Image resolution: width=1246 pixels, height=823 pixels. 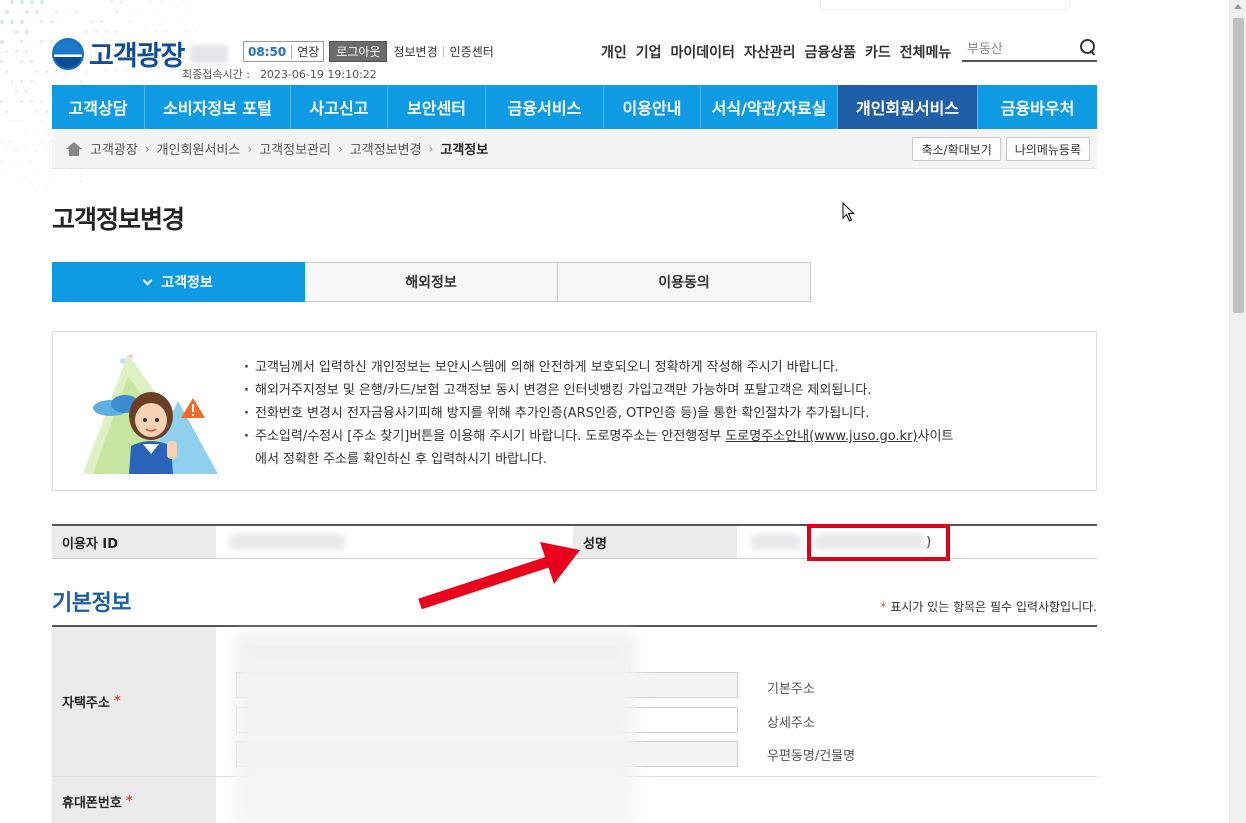 I want to click on page-title: 고객정보변경, so click(x=118, y=218).